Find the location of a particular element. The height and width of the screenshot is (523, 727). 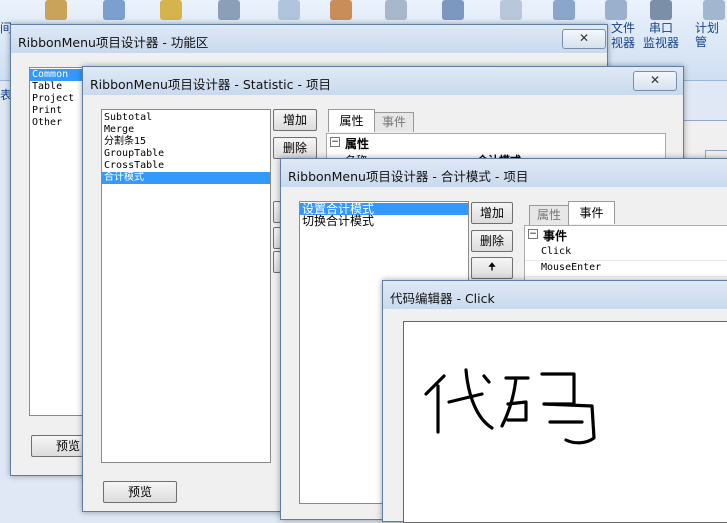

titlebar: RibbonMenu项目设计器 - 合计模式 - 项目 is located at coordinates (504, 173).